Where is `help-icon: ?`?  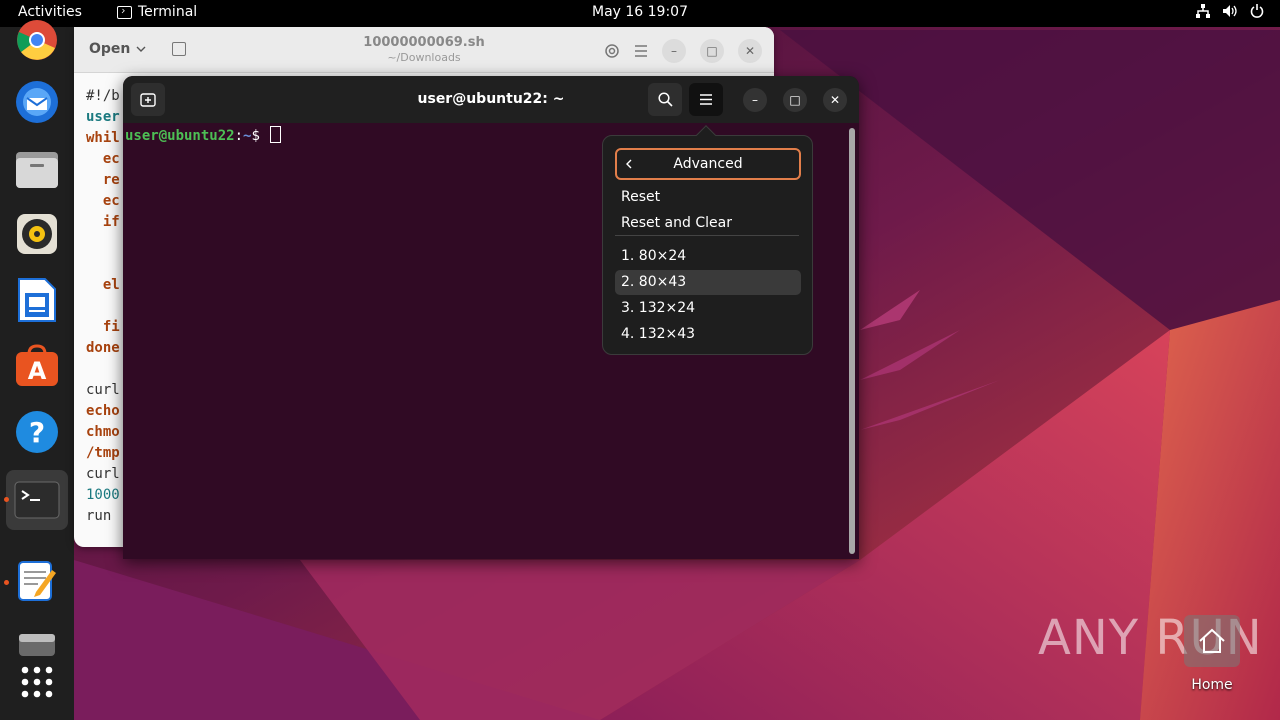
help-icon: ? is located at coordinates (37, 432).